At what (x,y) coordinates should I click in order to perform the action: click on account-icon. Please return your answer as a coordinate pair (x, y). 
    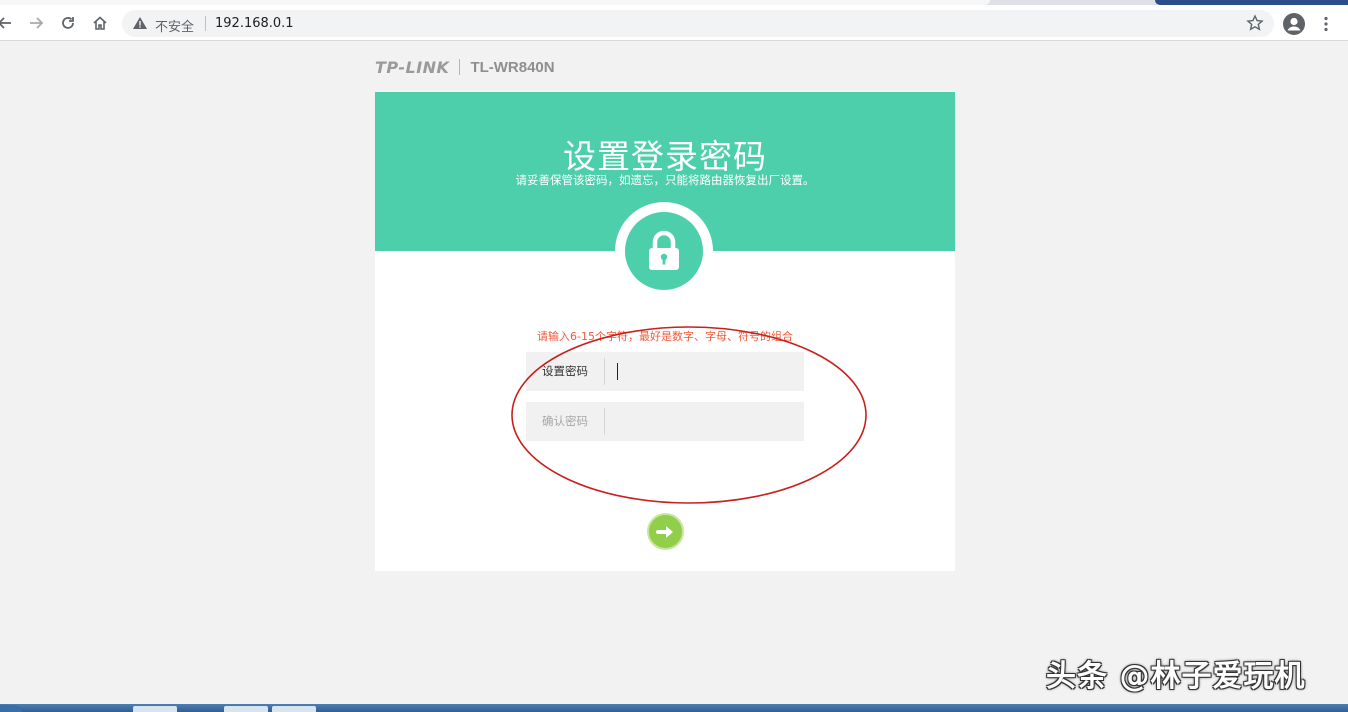
    Looking at the image, I should click on (1294, 24).